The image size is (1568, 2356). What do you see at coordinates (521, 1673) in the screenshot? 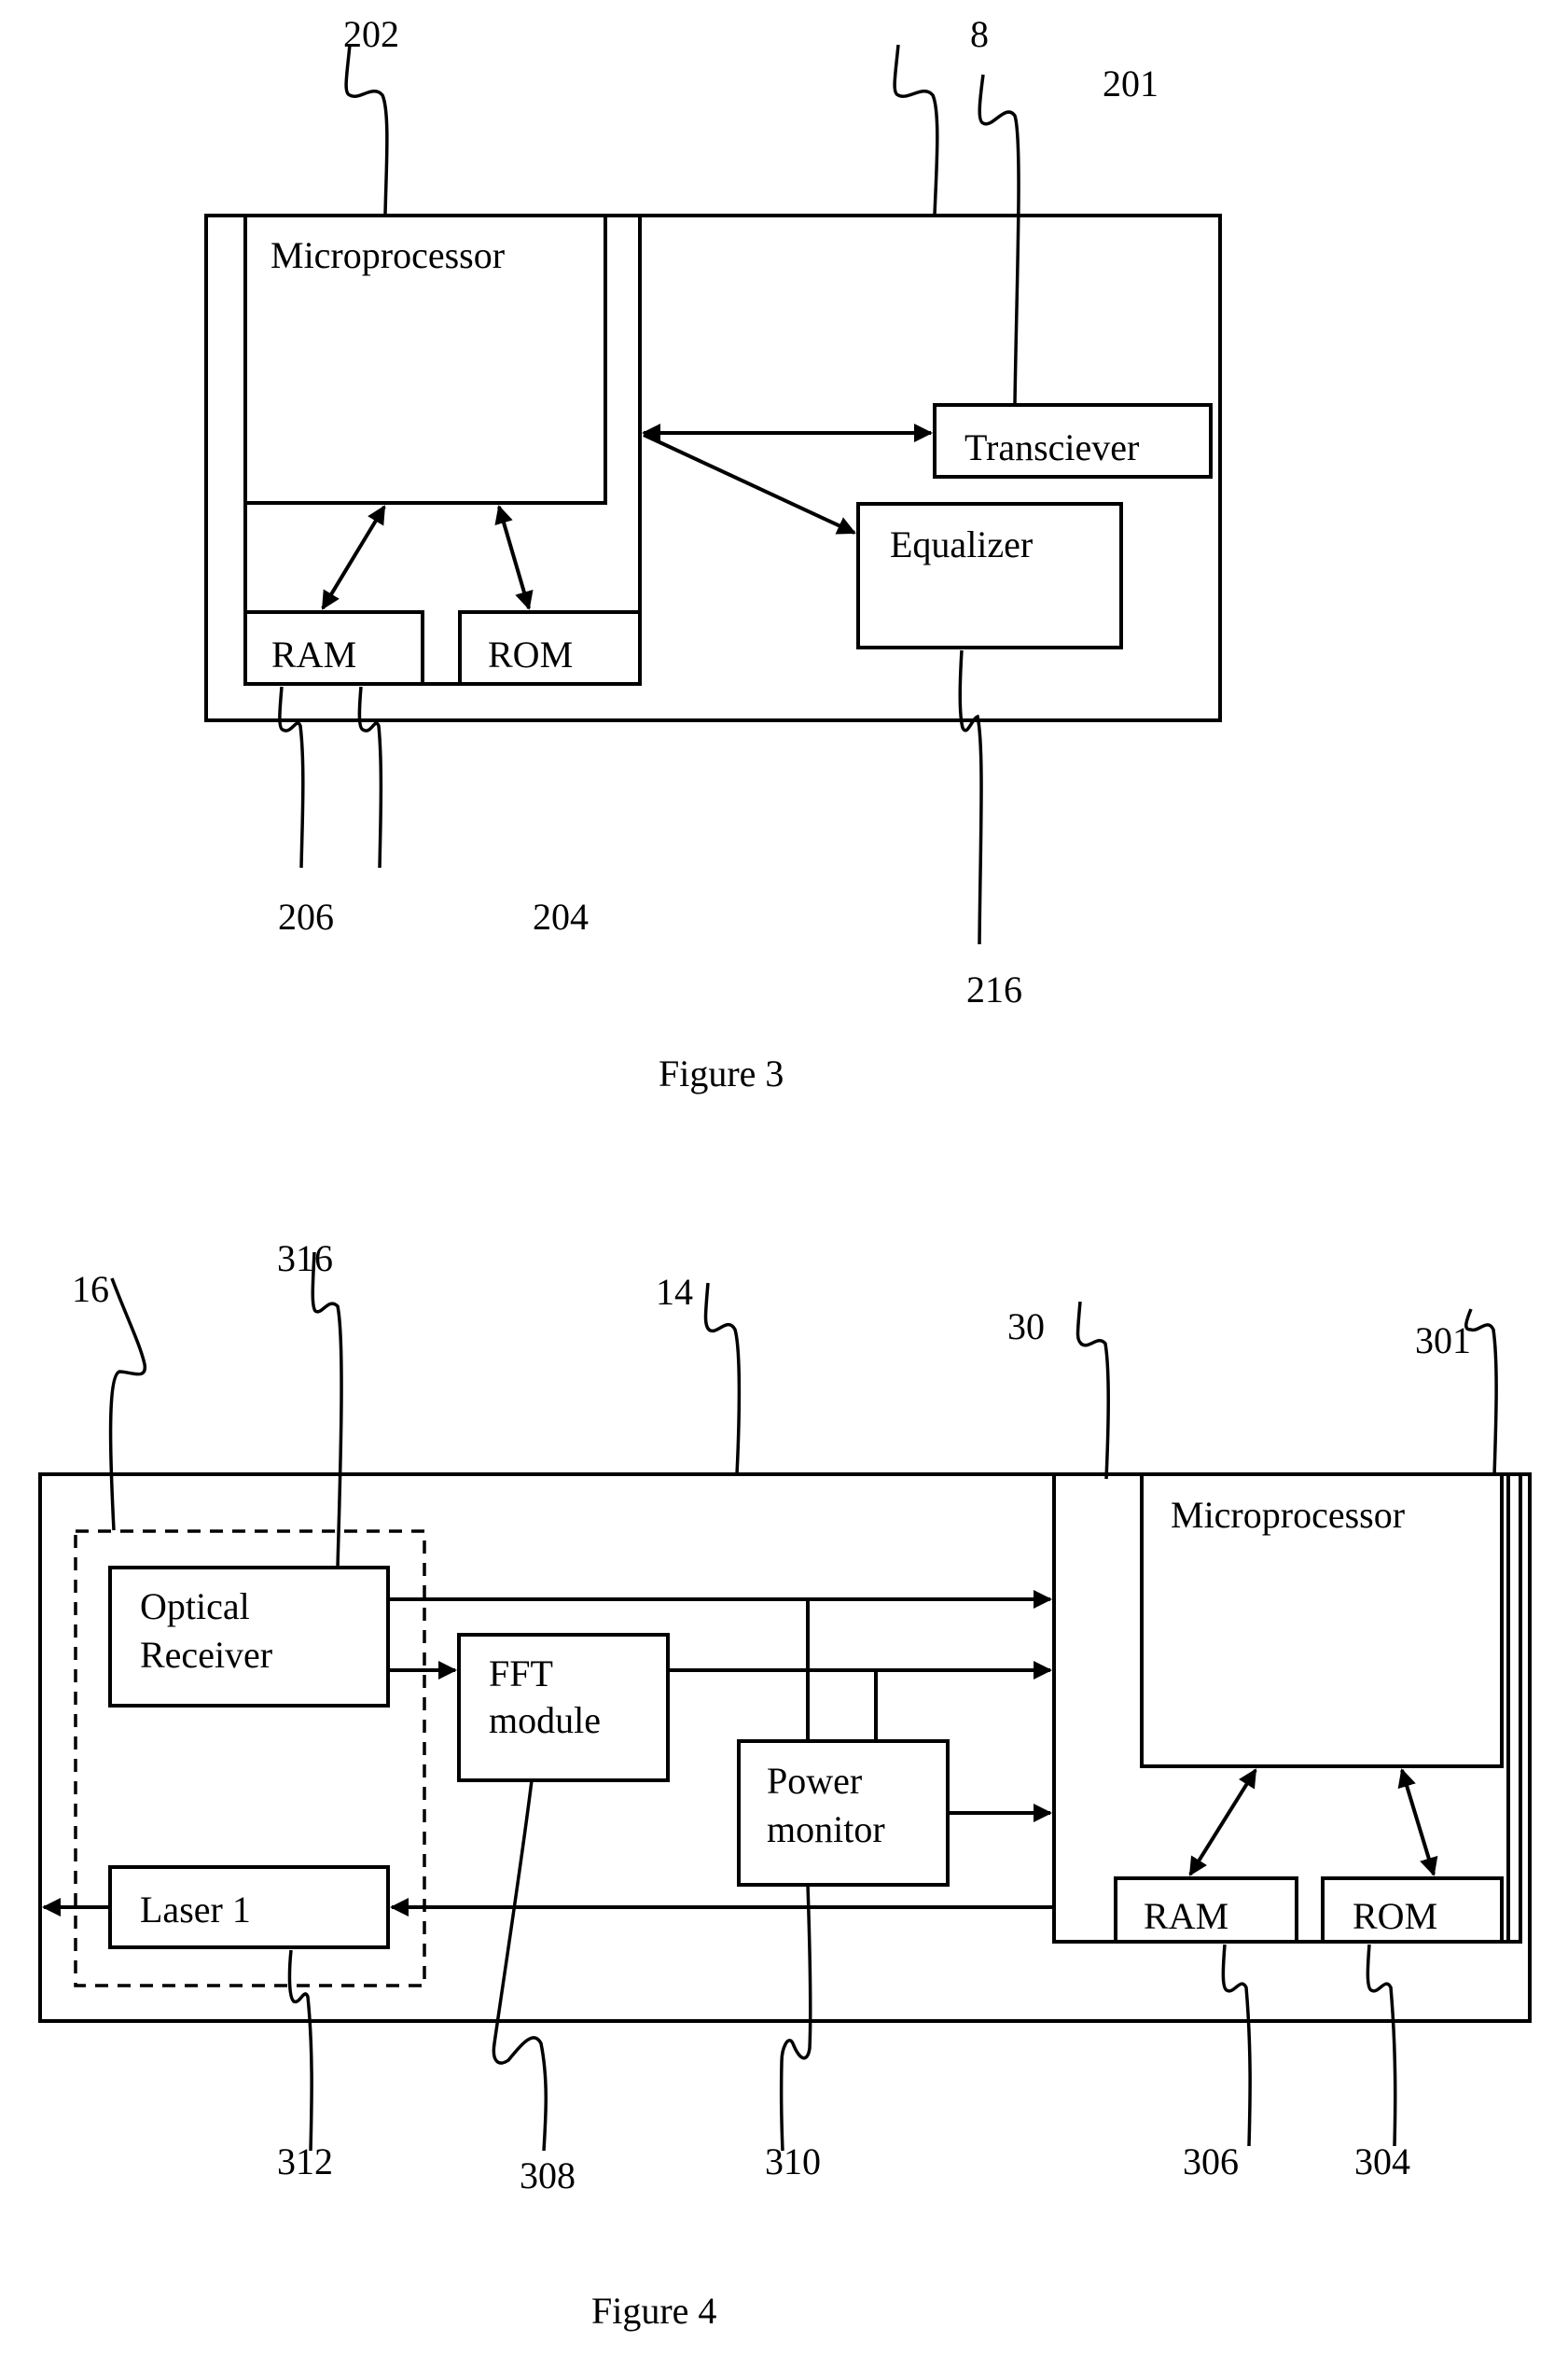
I see `fft-label-1: FFT` at bounding box center [521, 1673].